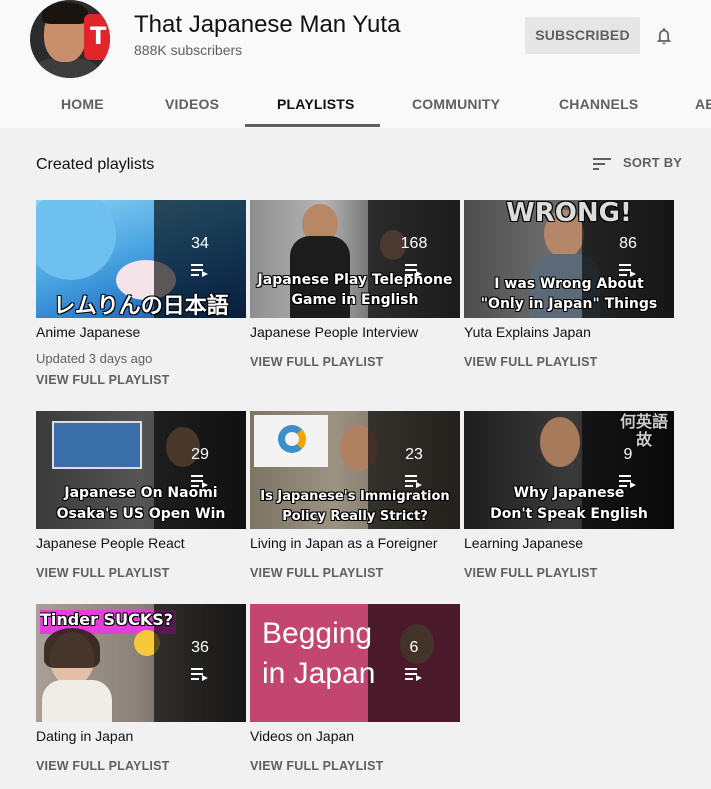 This screenshot has width=711, height=789. Describe the element at coordinates (200, 647) in the screenshot. I see `video-count: 36` at that location.